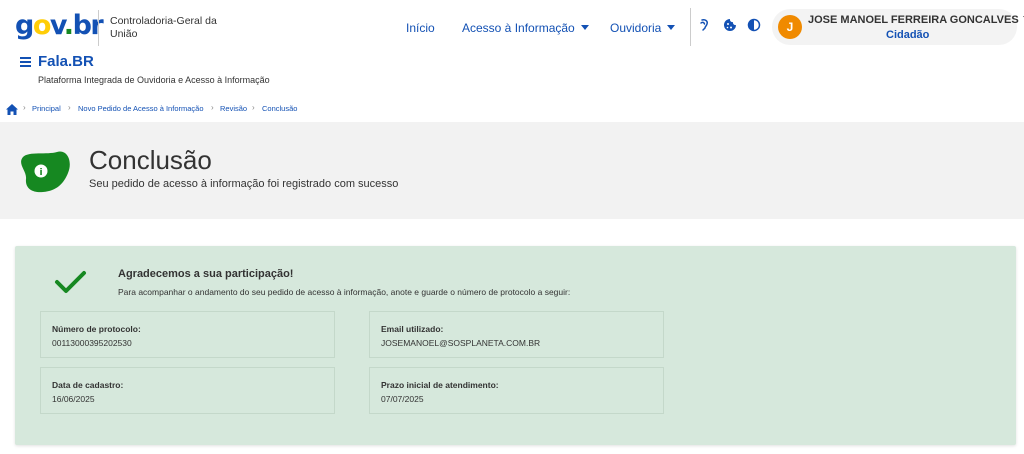 This screenshot has height=454, width=1024. Describe the element at coordinates (42, 25) in the screenshot. I see `logo-letter: o` at that location.